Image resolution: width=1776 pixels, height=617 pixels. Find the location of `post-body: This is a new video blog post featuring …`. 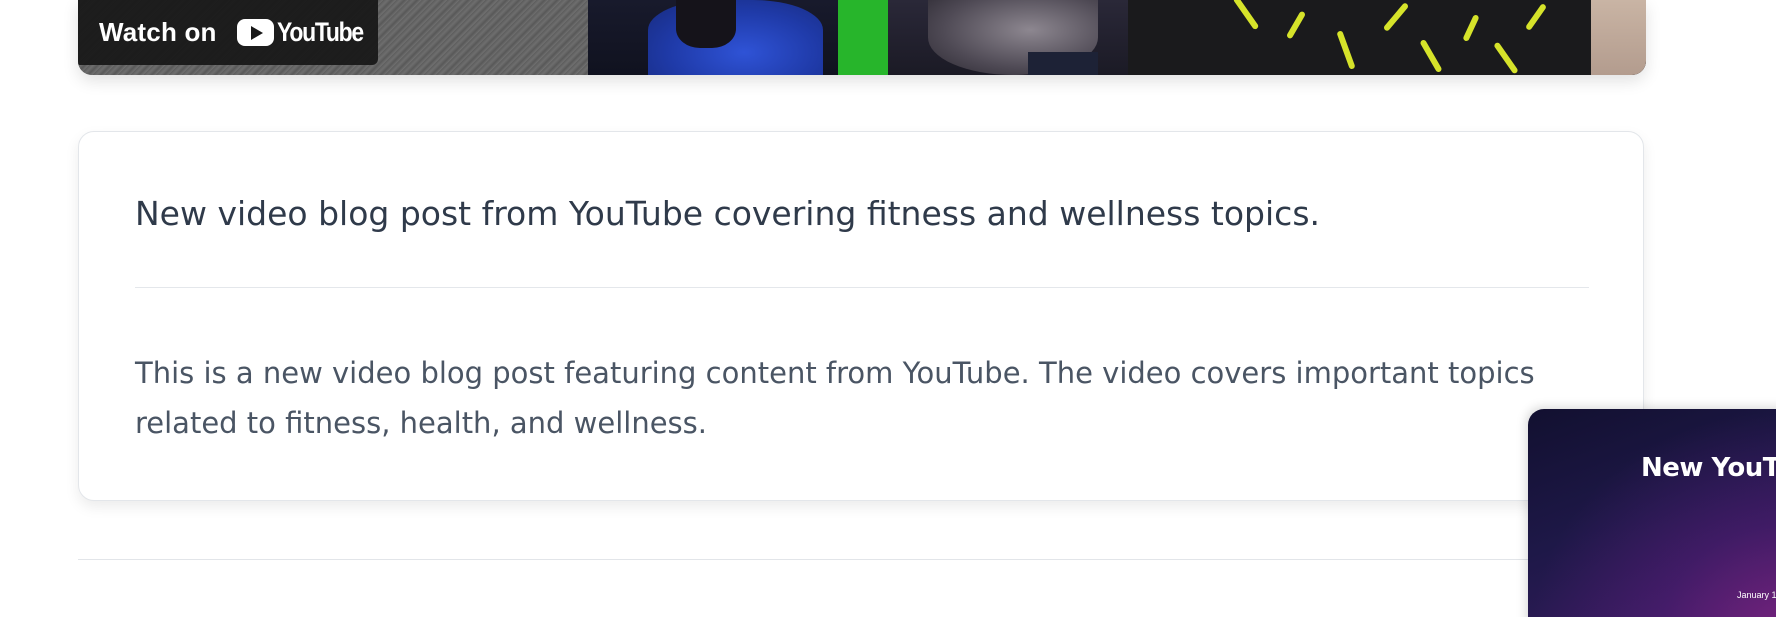

post-body: This is a new video blog post featuring … is located at coordinates (835, 398).